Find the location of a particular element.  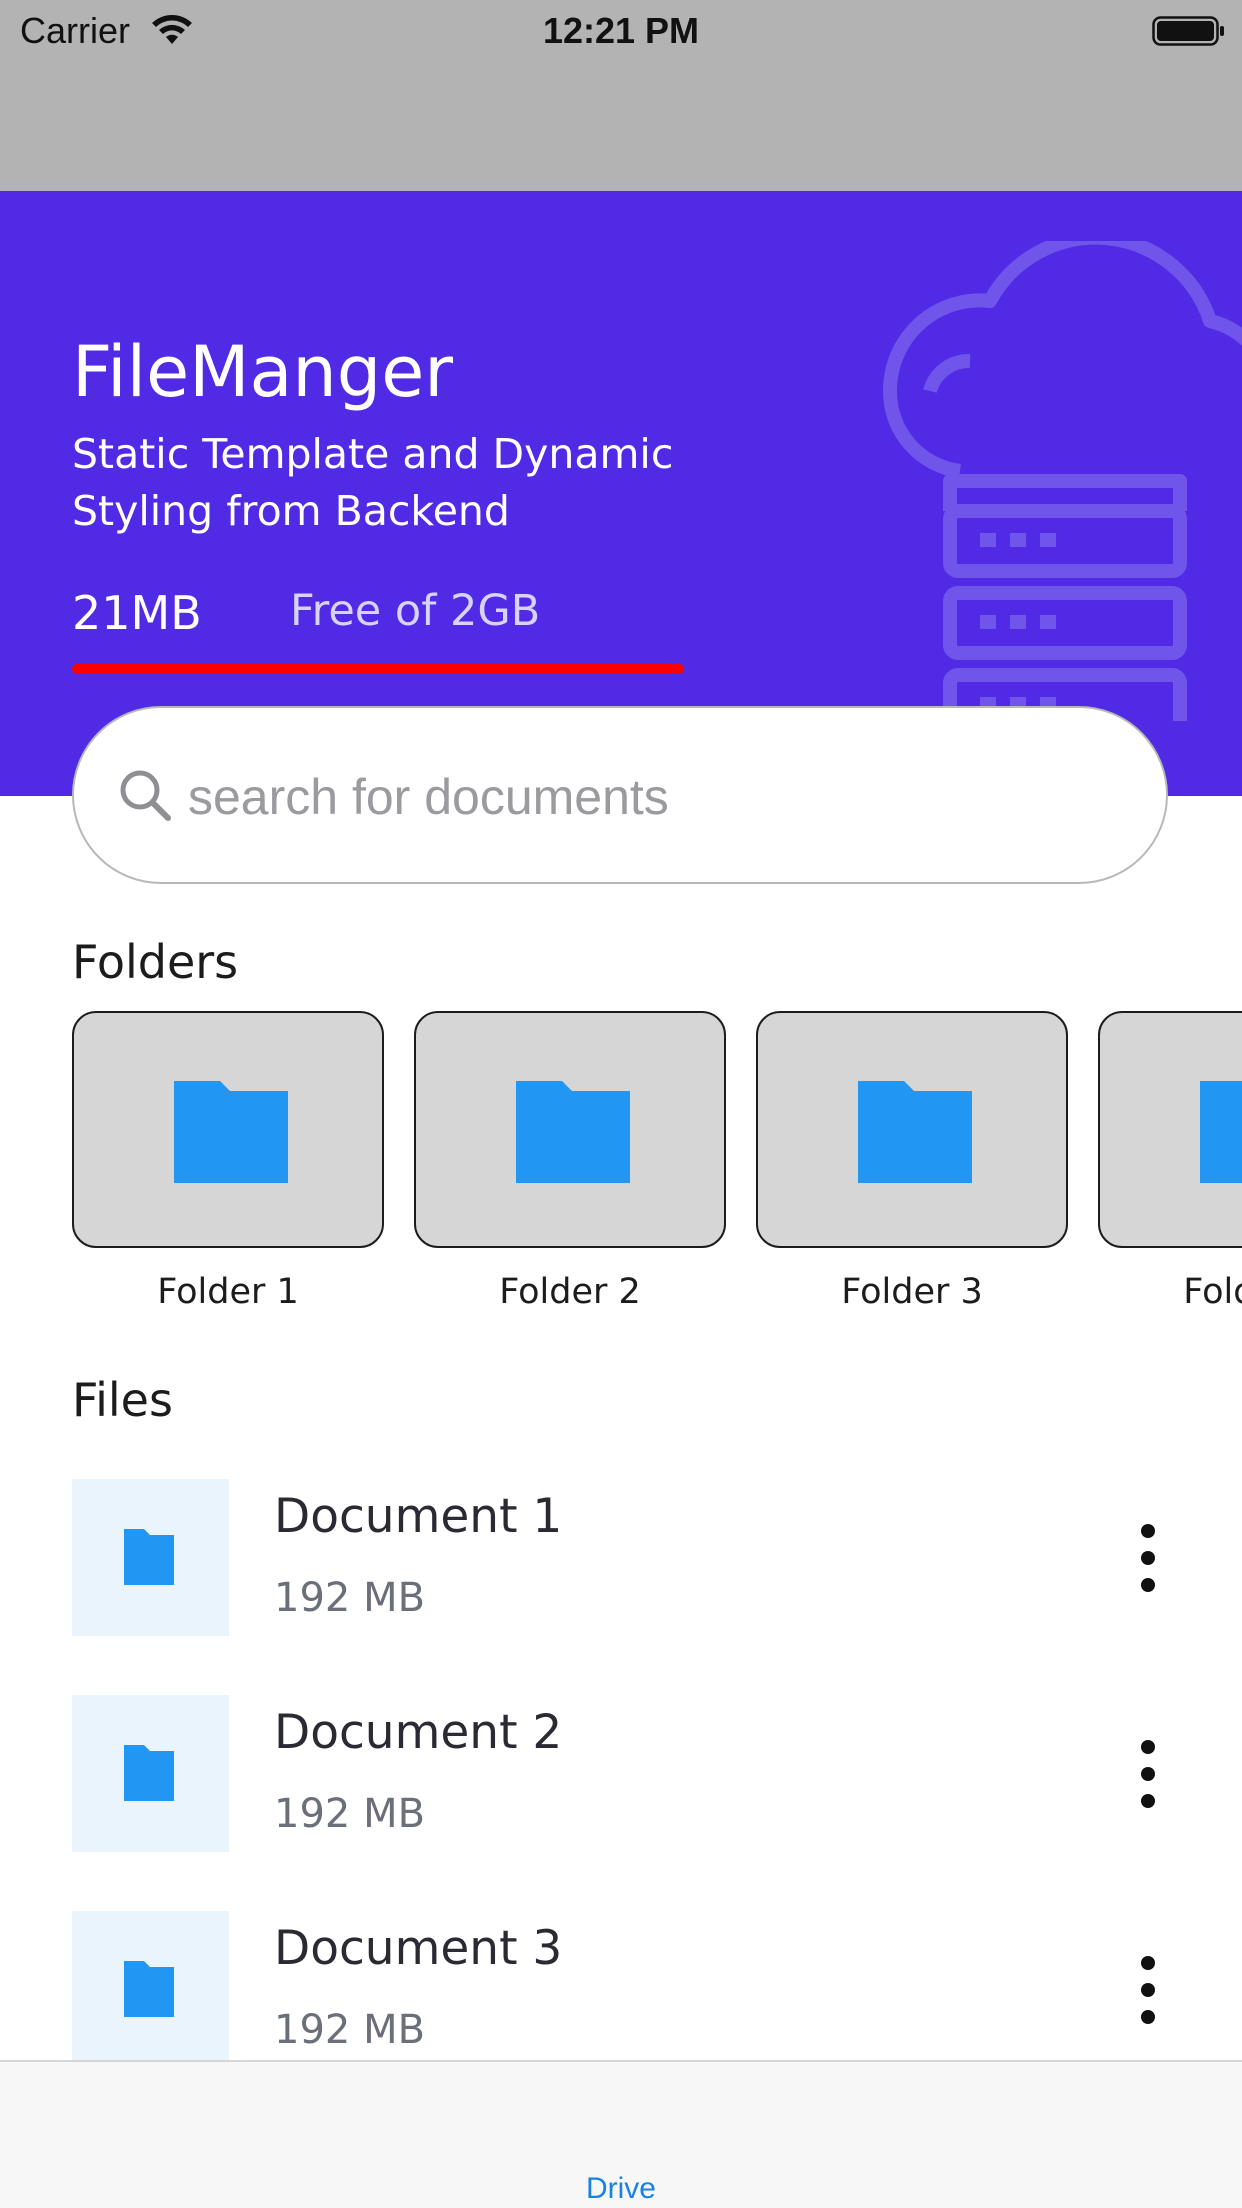

tab-bar: Drive is located at coordinates (621, 2134).